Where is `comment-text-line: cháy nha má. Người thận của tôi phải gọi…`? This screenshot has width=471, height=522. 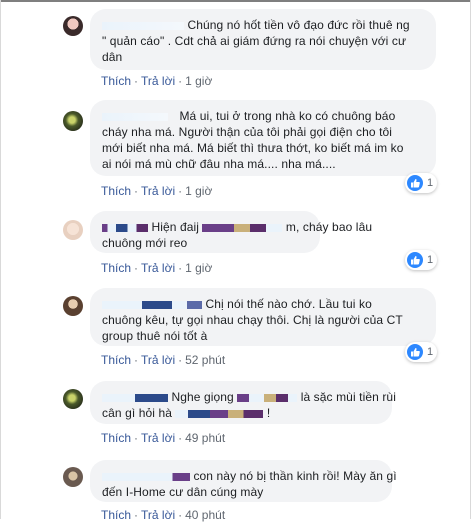
comment-text-line: cháy nha má. Người thận của tôi phải gọi… is located at coordinates (247, 132).